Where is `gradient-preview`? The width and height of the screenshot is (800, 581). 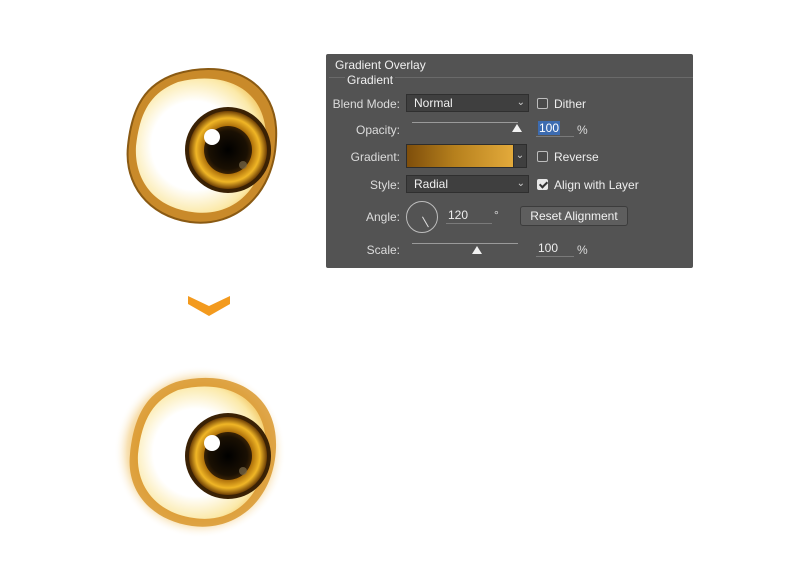
gradient-preview is located at coordinates (460, 156).